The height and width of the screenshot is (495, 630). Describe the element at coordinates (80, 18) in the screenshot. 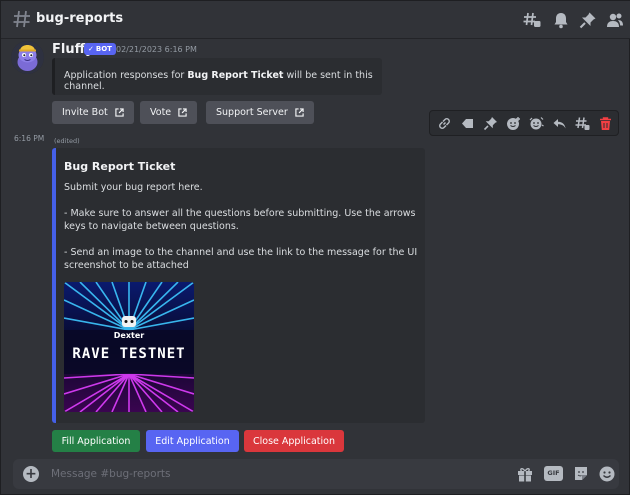

I see `channel-name: bug-reports` at that location.